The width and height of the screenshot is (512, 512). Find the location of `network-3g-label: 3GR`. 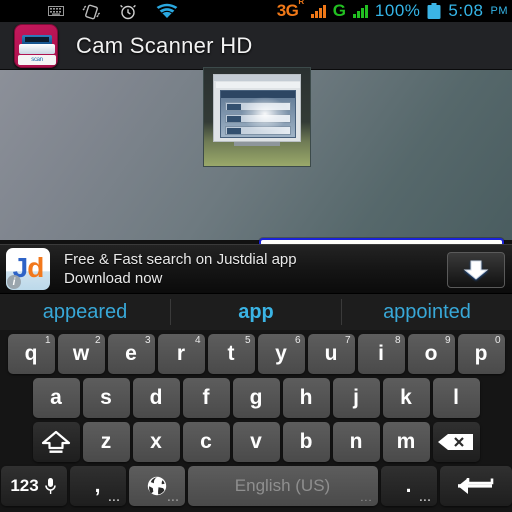

network-3g-label: 3GR is located at coordinates (290, 10).